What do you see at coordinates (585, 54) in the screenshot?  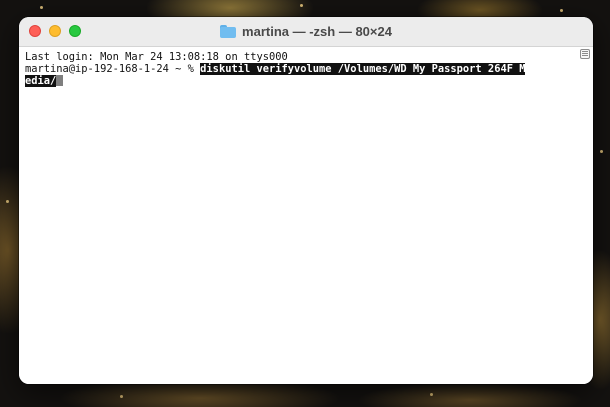 I see `marks-icon` at bounding box center [585, 54].